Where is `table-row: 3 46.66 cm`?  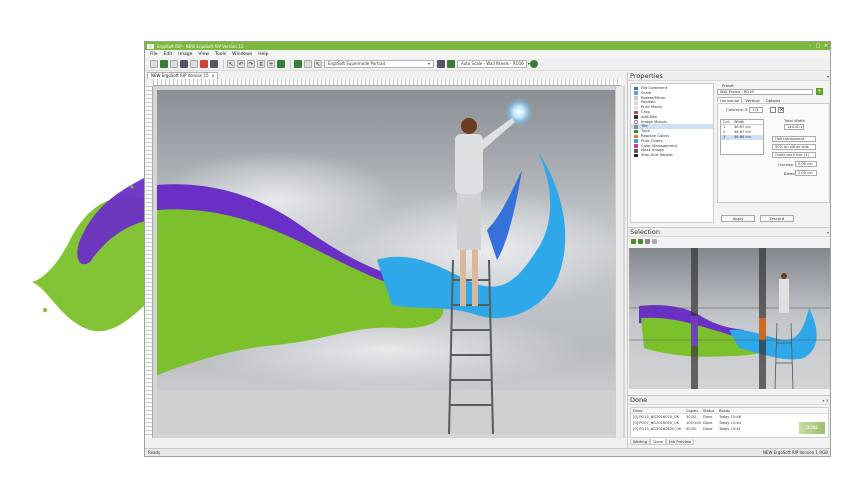 table-row: 3 46.66 cm is located at coordinates (742, 137).